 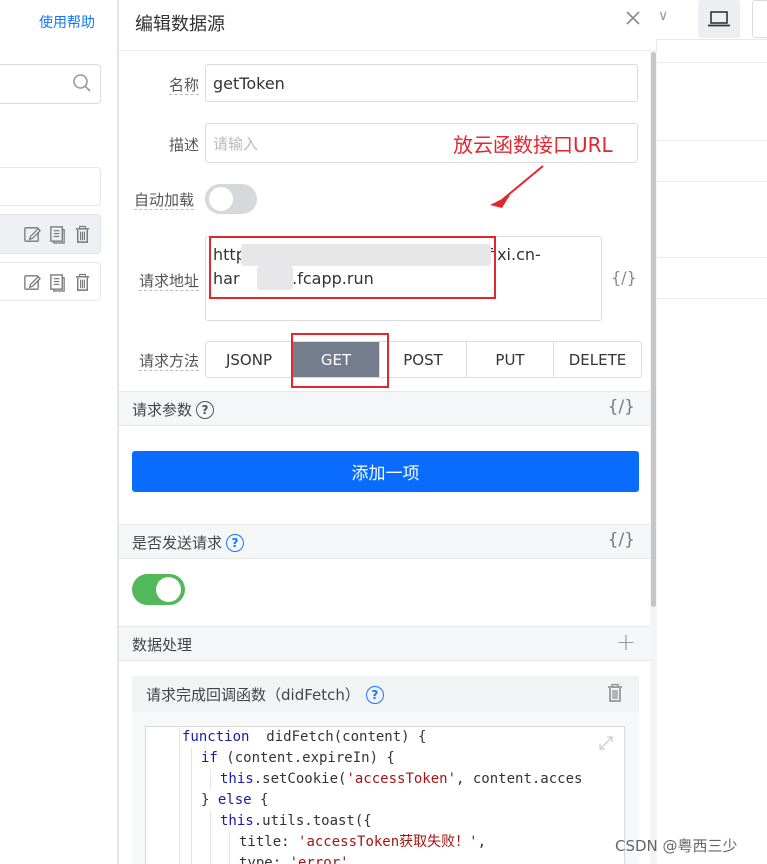 I want to click on annotation-box-get, so click(x=340, y=360).